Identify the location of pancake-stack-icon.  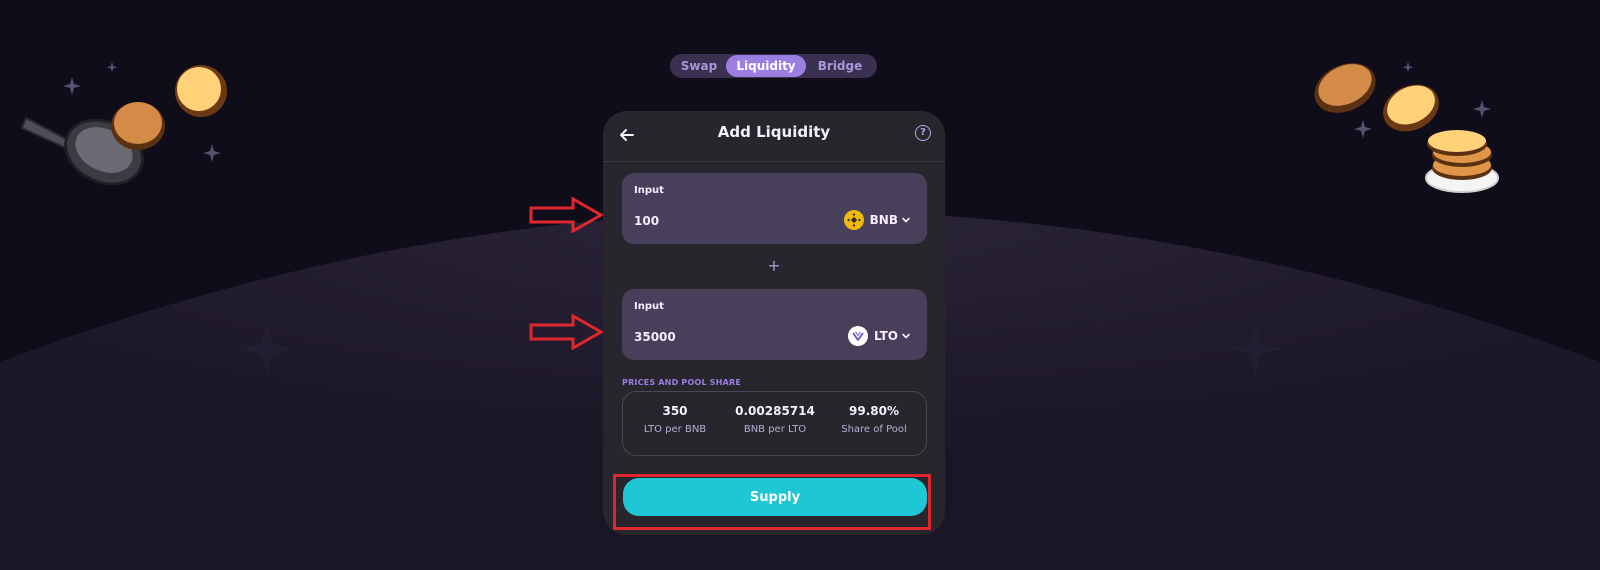
(1462, 161).